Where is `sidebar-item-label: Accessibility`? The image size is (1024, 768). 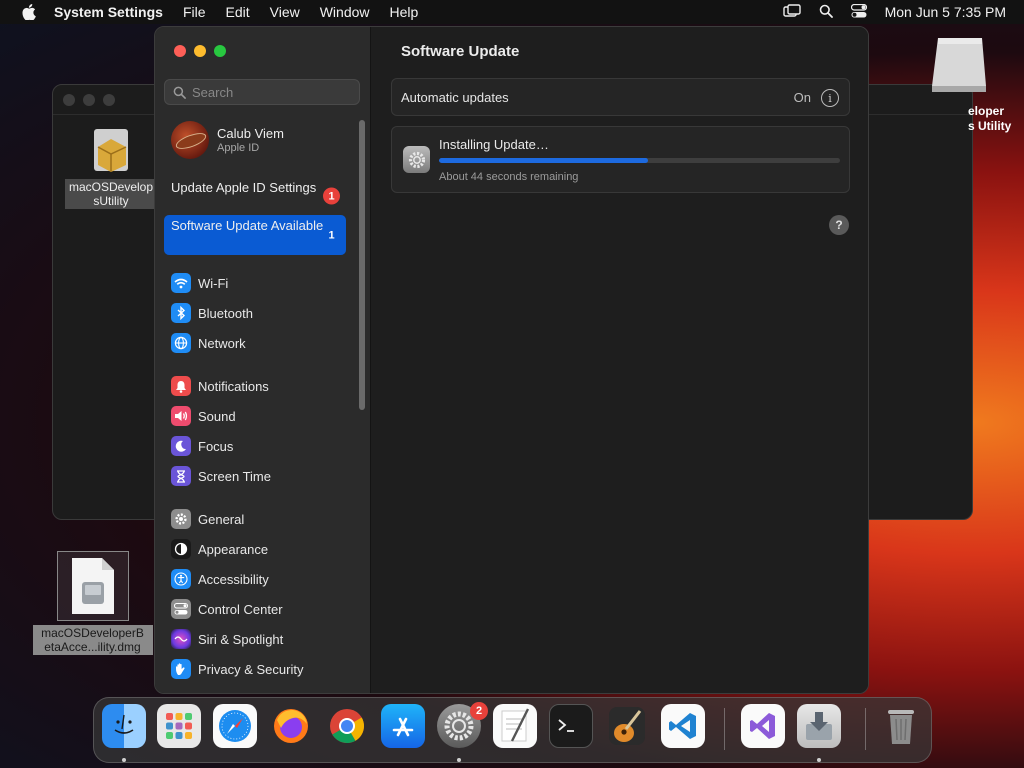
sidebar-item-label: Accessibility is located at coordinates (233, 579).